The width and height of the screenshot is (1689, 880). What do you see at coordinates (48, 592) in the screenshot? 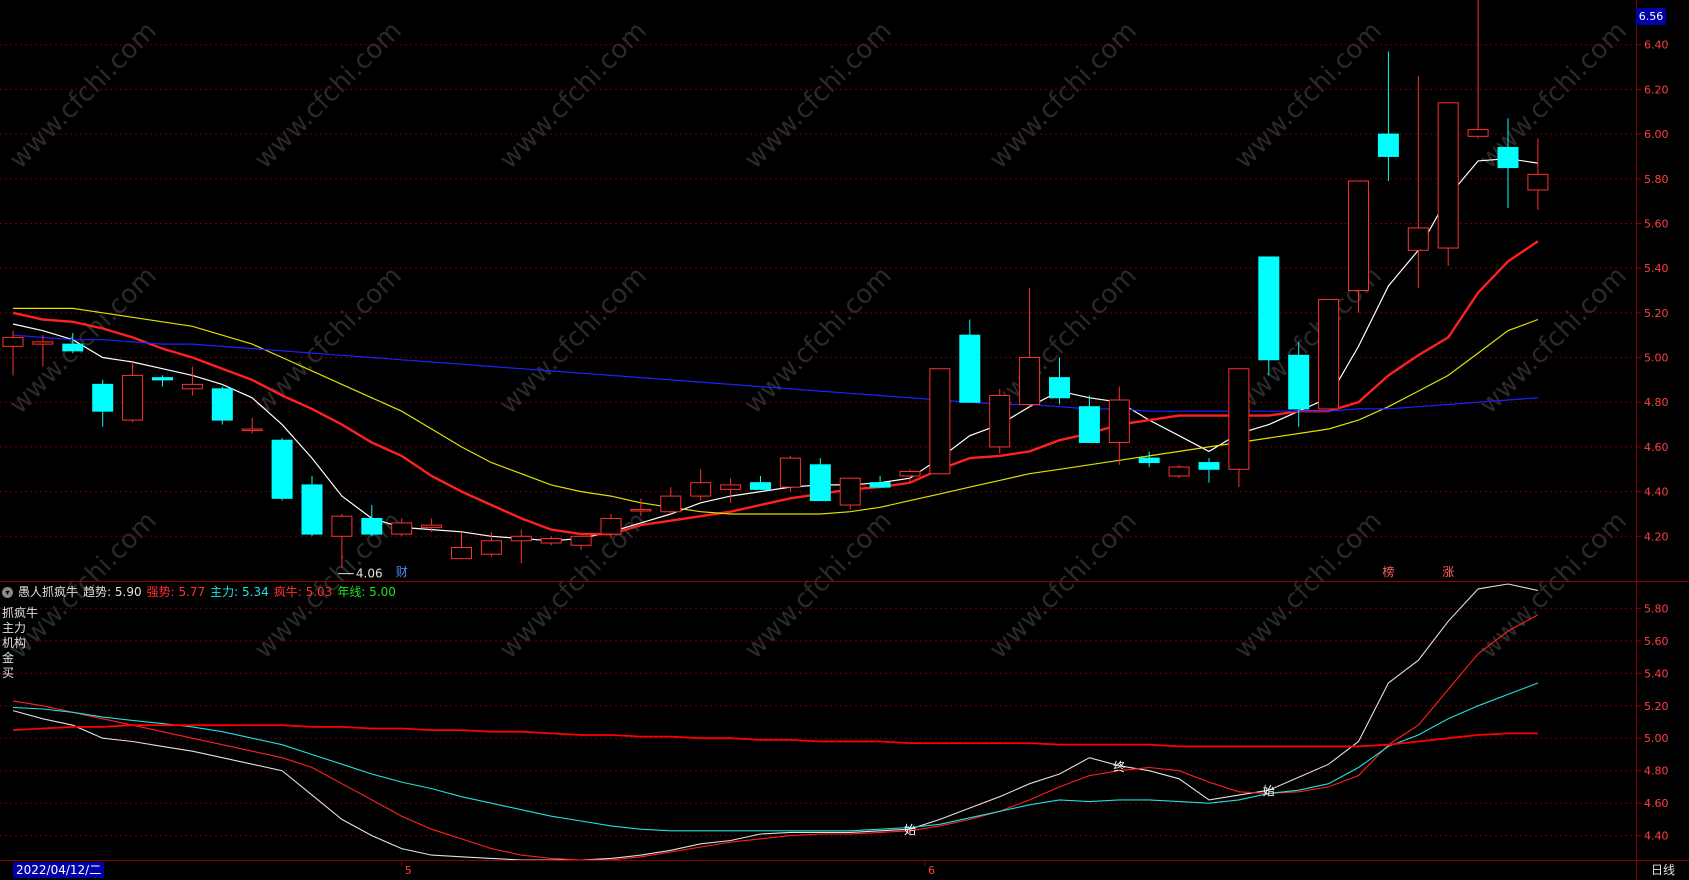
I see `indicator-name: 愚人抓疯牛` at bounding box center [48, 592].